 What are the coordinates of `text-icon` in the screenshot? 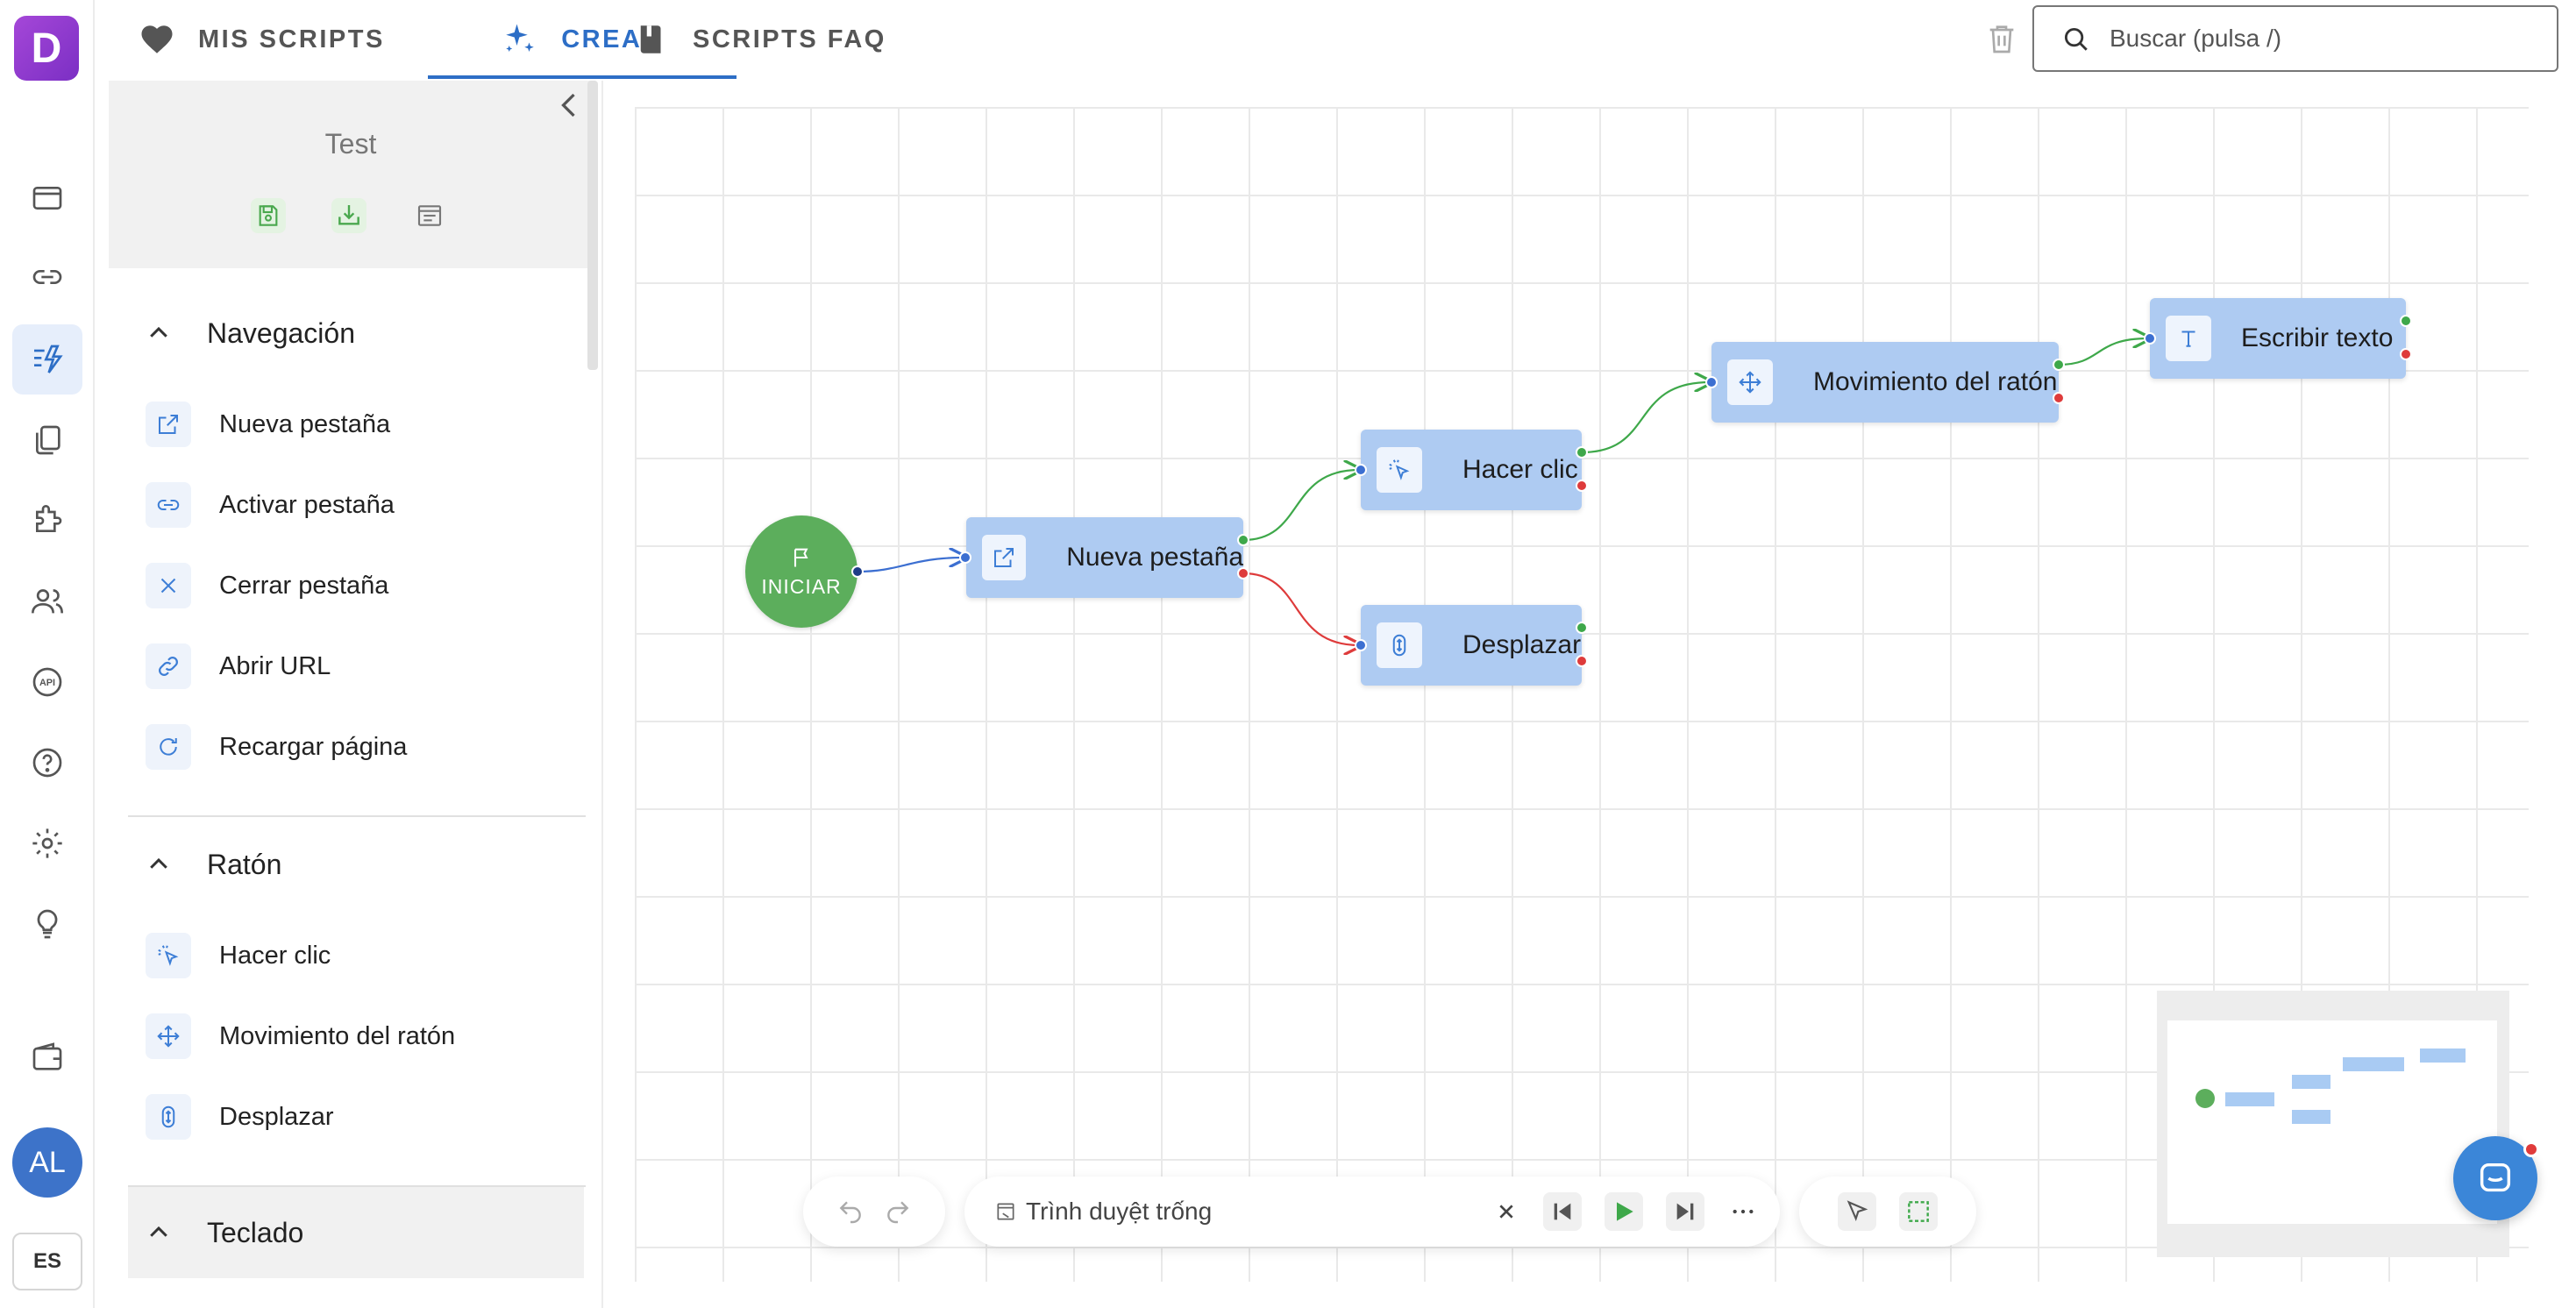 It's located at (2188, 338).